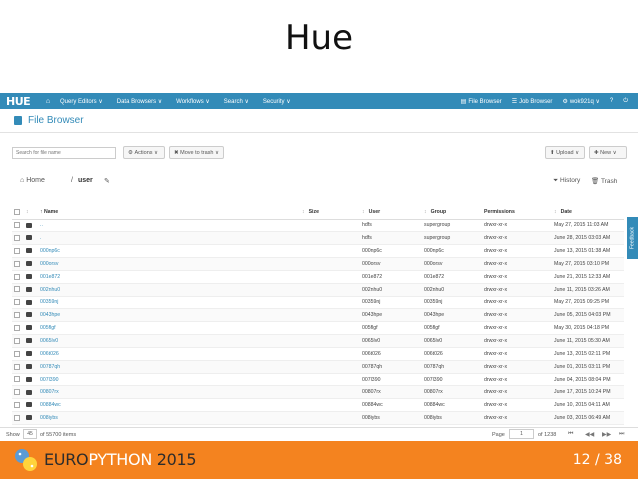 The height and width of the screenshot is (479, 638). Describe the element at coordinates (604, 181) in the screenshot. I see `trash-link: 🗑 Trash` at that location.